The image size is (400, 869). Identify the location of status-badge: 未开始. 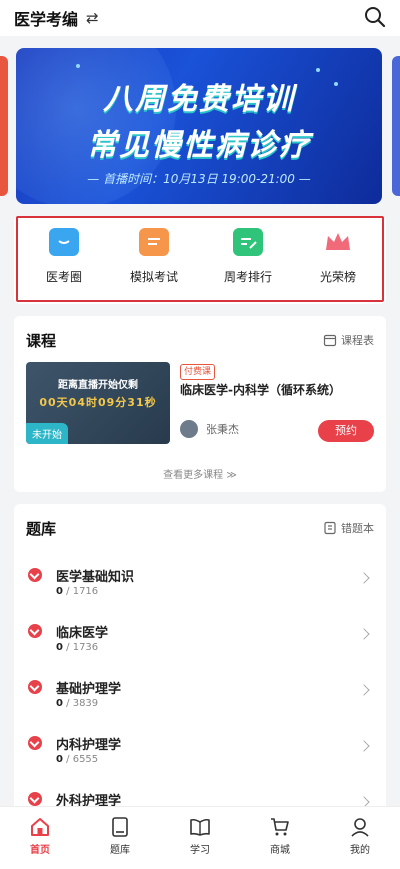
(47, 433).